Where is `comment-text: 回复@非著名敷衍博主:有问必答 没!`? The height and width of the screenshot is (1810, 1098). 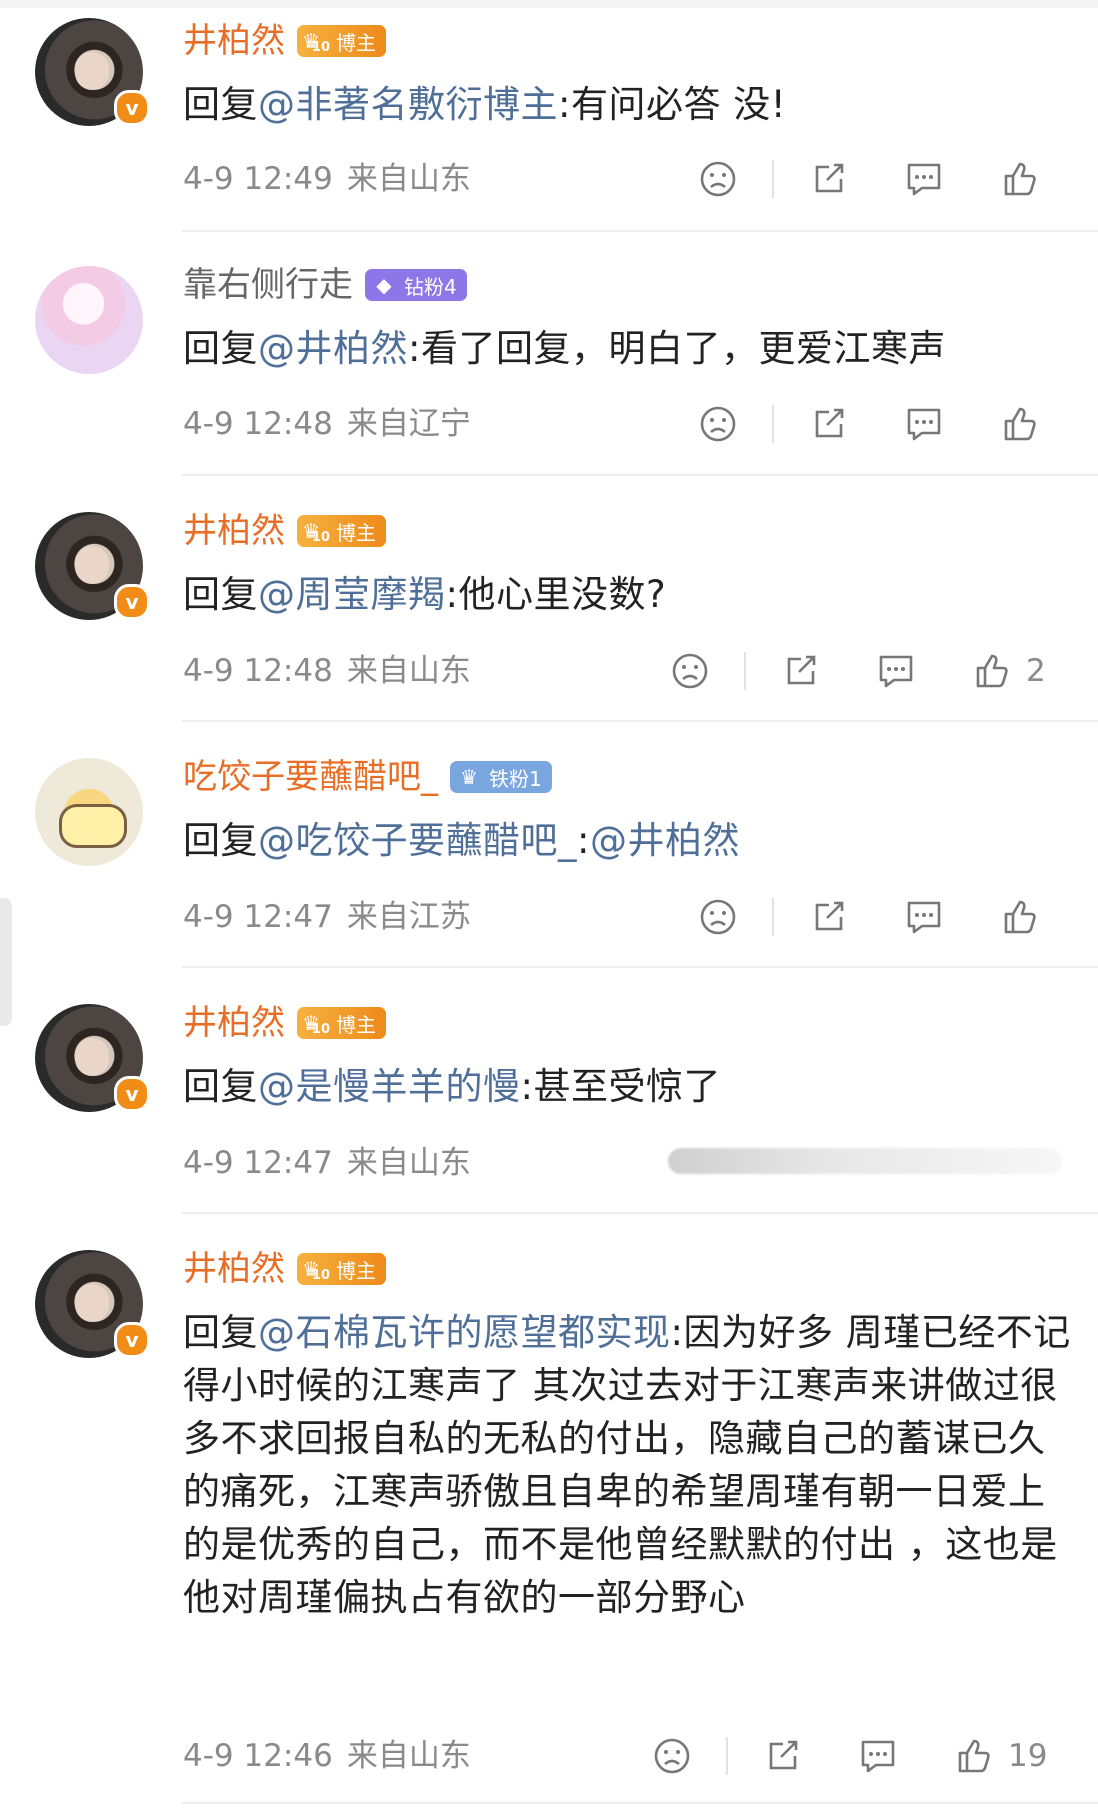 comment-text: 回复@非著名敷衍博主:有问必答 没! is located at coordinates (485, 104).